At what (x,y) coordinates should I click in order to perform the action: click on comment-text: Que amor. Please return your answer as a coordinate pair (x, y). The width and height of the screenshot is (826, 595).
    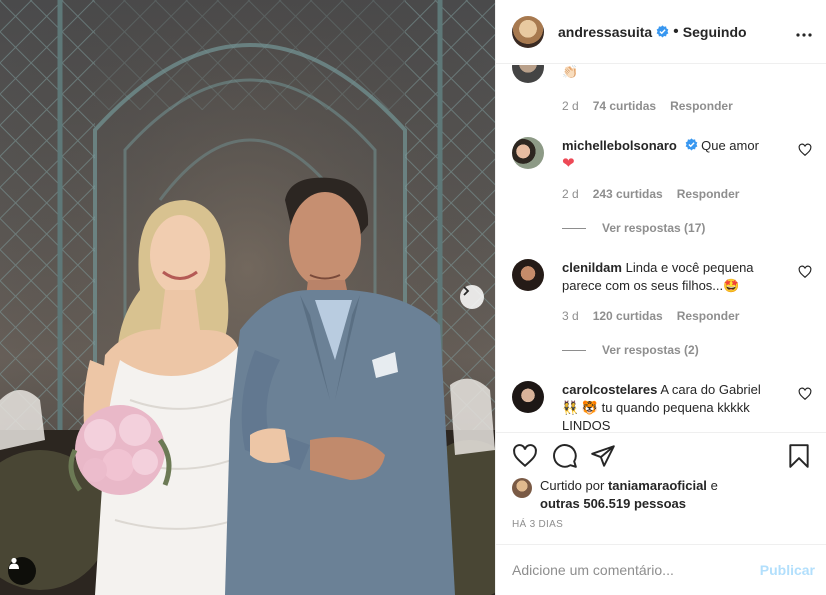
    Looking at the image, I should click on (730, 145).